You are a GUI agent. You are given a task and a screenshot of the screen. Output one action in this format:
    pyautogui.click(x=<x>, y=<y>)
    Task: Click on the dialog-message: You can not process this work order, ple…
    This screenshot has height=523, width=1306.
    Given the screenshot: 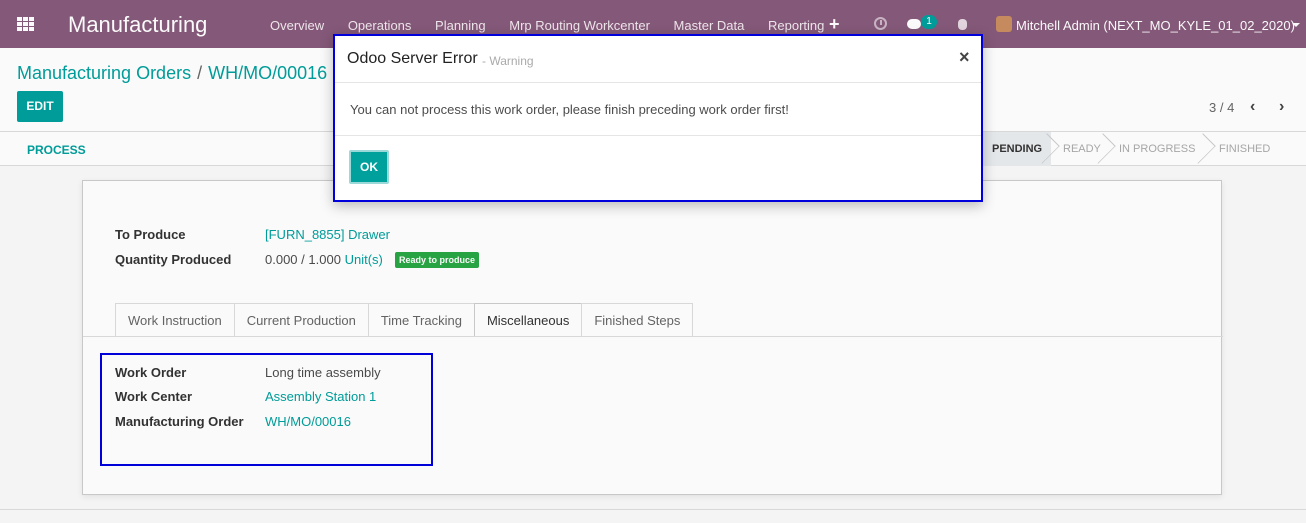 What is the action you would take?
    pyautogui.click(x=569, y=109)
    